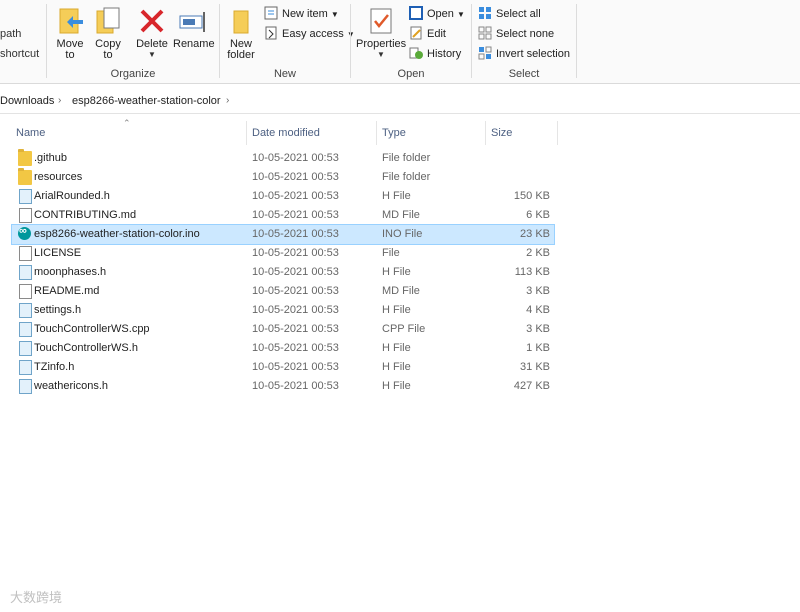 This screenshot has width=800, height=612. What do you see at coordinates (146, 101) in the screenshot?
I see `breadcrumb-current-folder: esp8266-weather-station-color` at bounding box center [146, 101].